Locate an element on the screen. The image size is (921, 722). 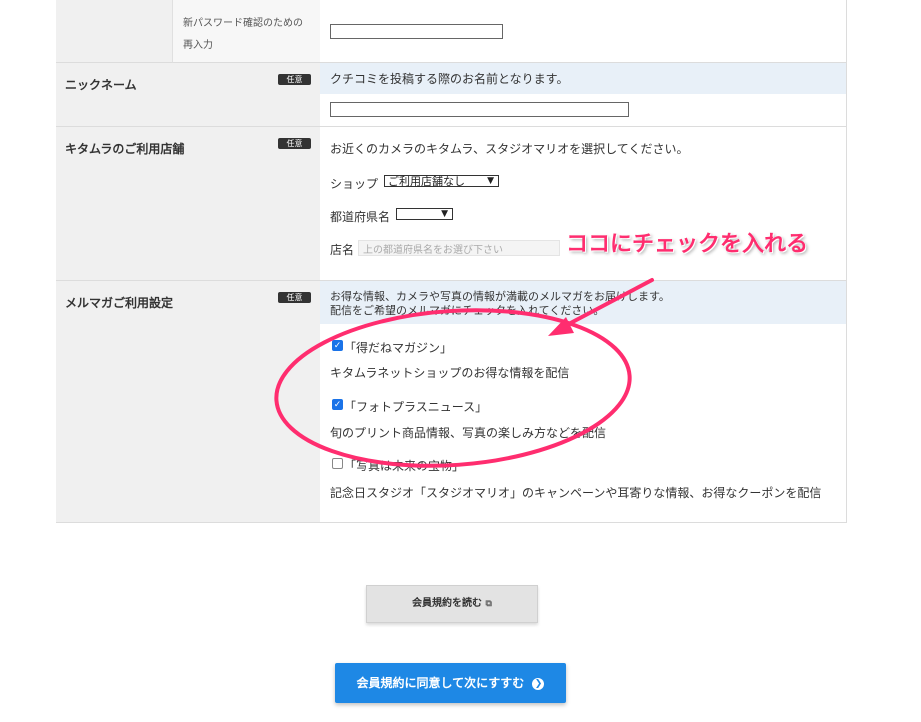
newsletter-row-header: メルマガご利用設定 任意 is located at coordinates (188, 402).